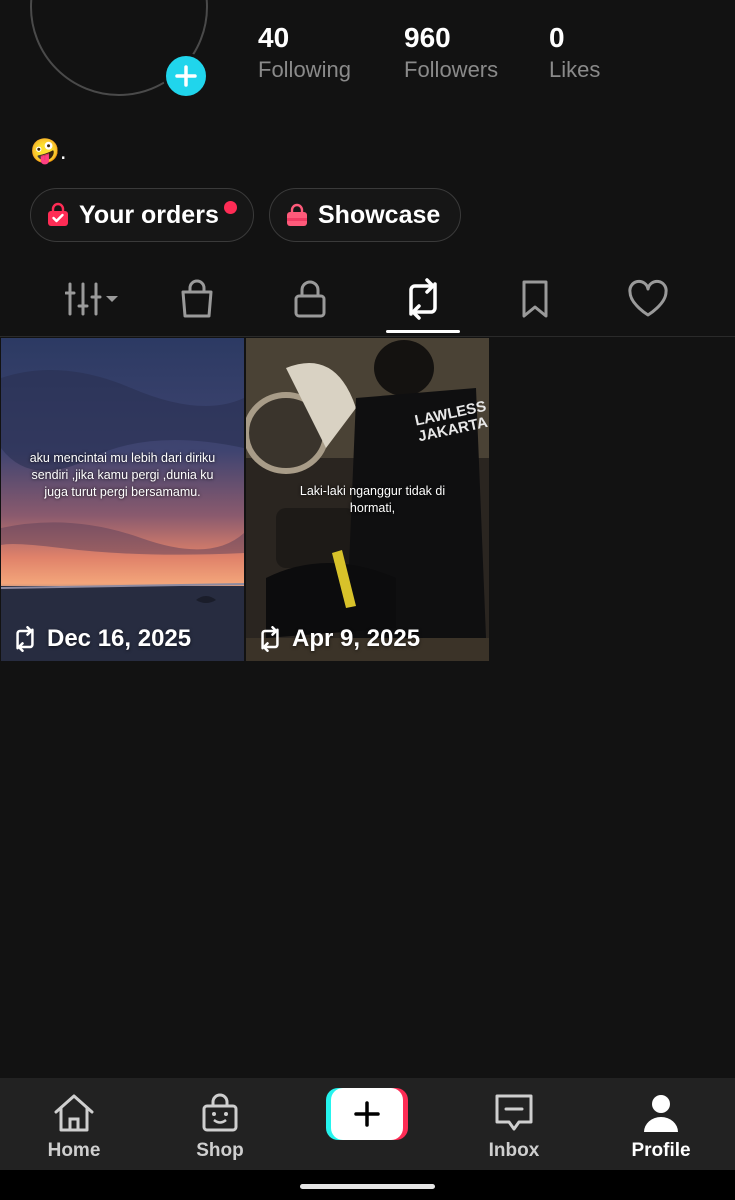 This screenshot has width=735, height=1200. Describe the element at coordinates (230, 207) in the screenshot. I see `notification-dot` at that location.